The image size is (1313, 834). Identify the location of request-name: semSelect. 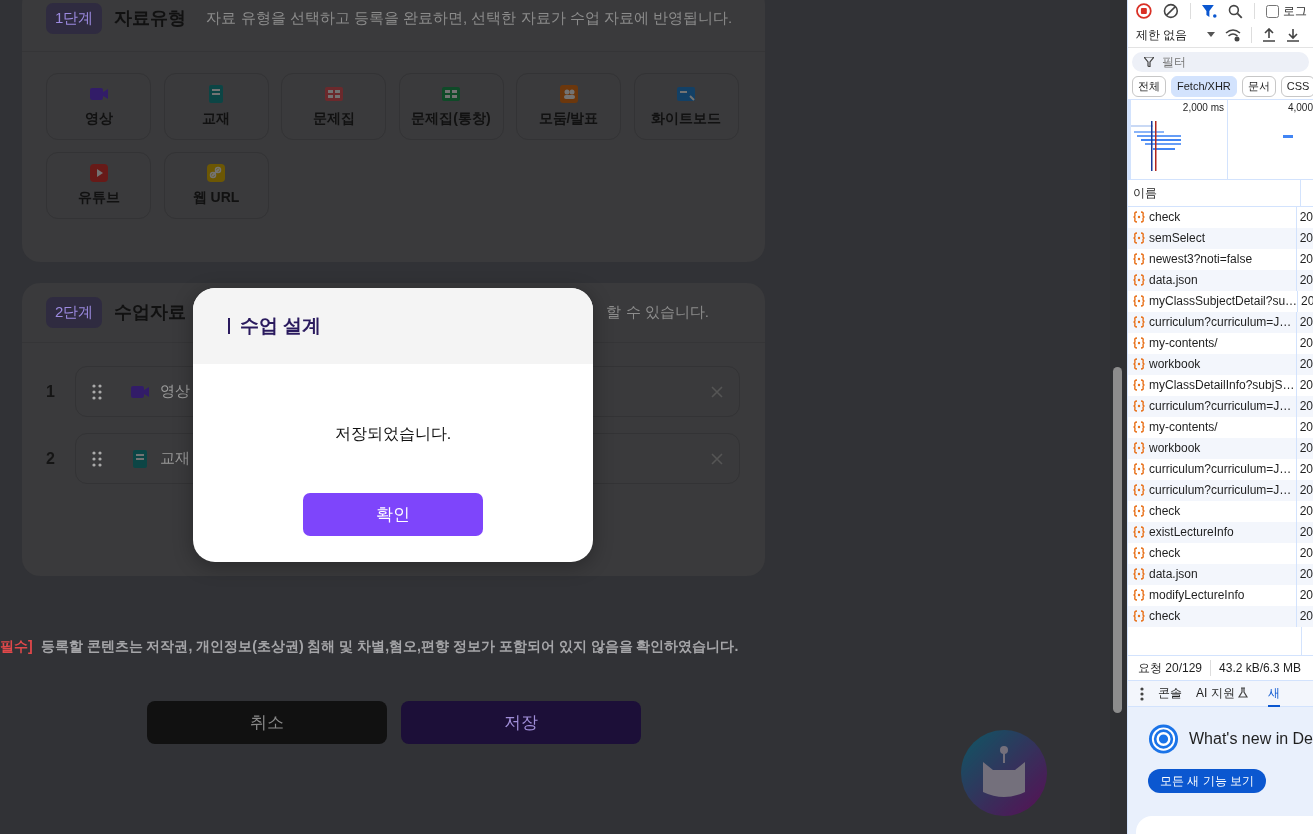
(1177, 238).